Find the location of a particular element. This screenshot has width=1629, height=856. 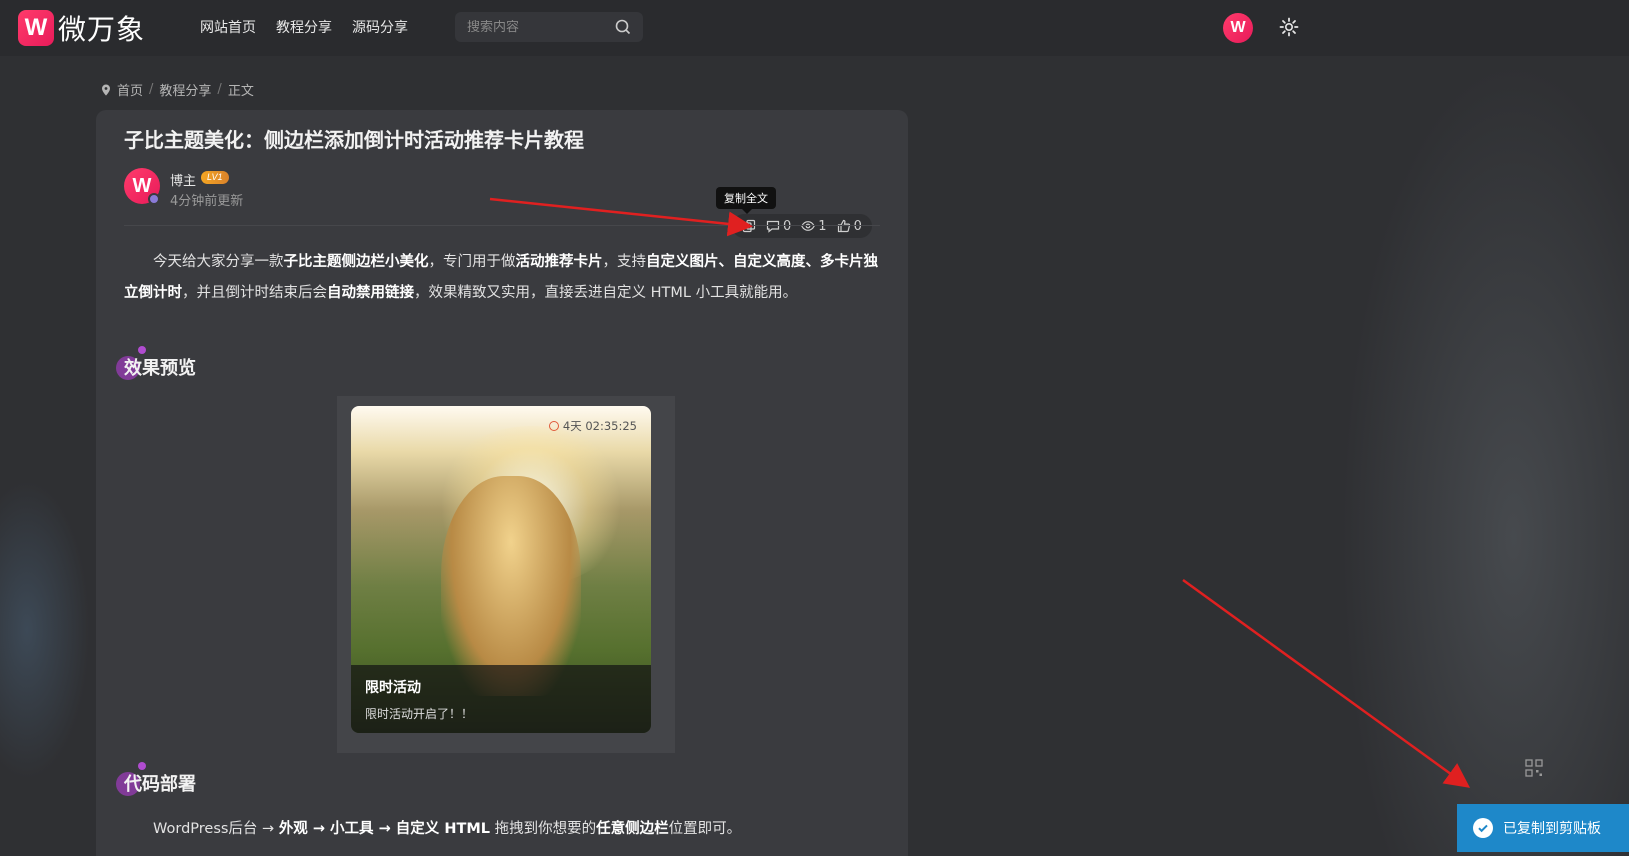

section-heading-deploy: 代码部署 is located at coordinates (156, 779).